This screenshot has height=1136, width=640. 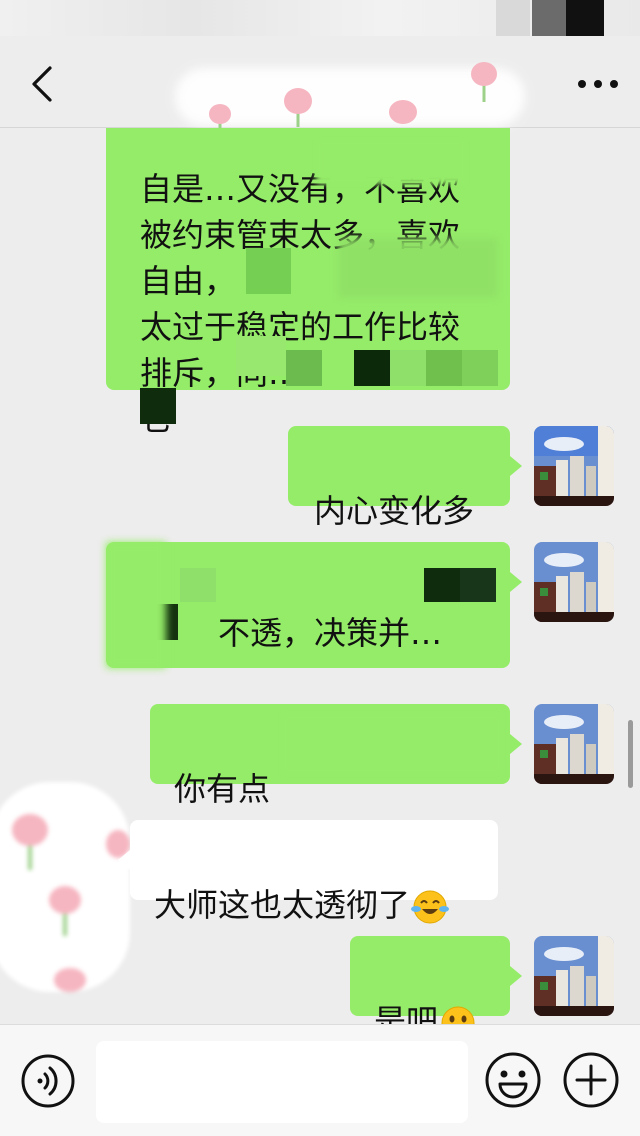 I want to click on status-bar-battery, so click(x=585, y=18).